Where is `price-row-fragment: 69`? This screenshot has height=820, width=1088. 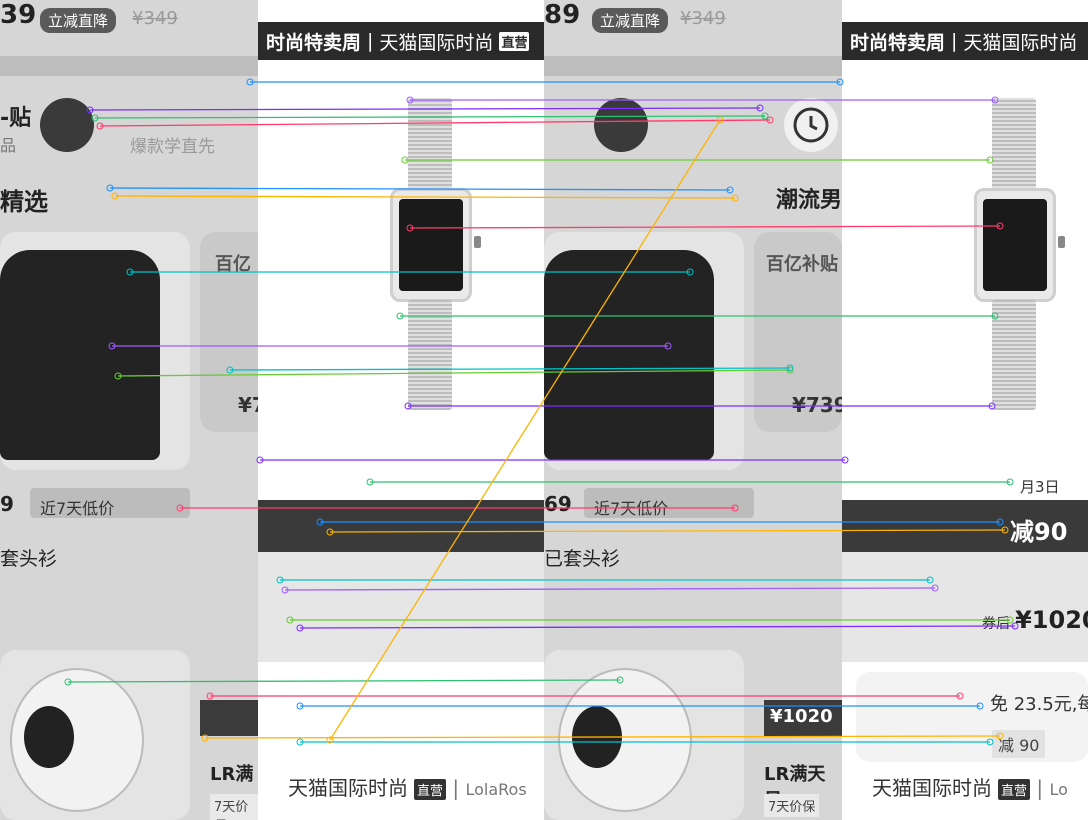 price-row-fragment: 69 is located at coordinates (558, 504).